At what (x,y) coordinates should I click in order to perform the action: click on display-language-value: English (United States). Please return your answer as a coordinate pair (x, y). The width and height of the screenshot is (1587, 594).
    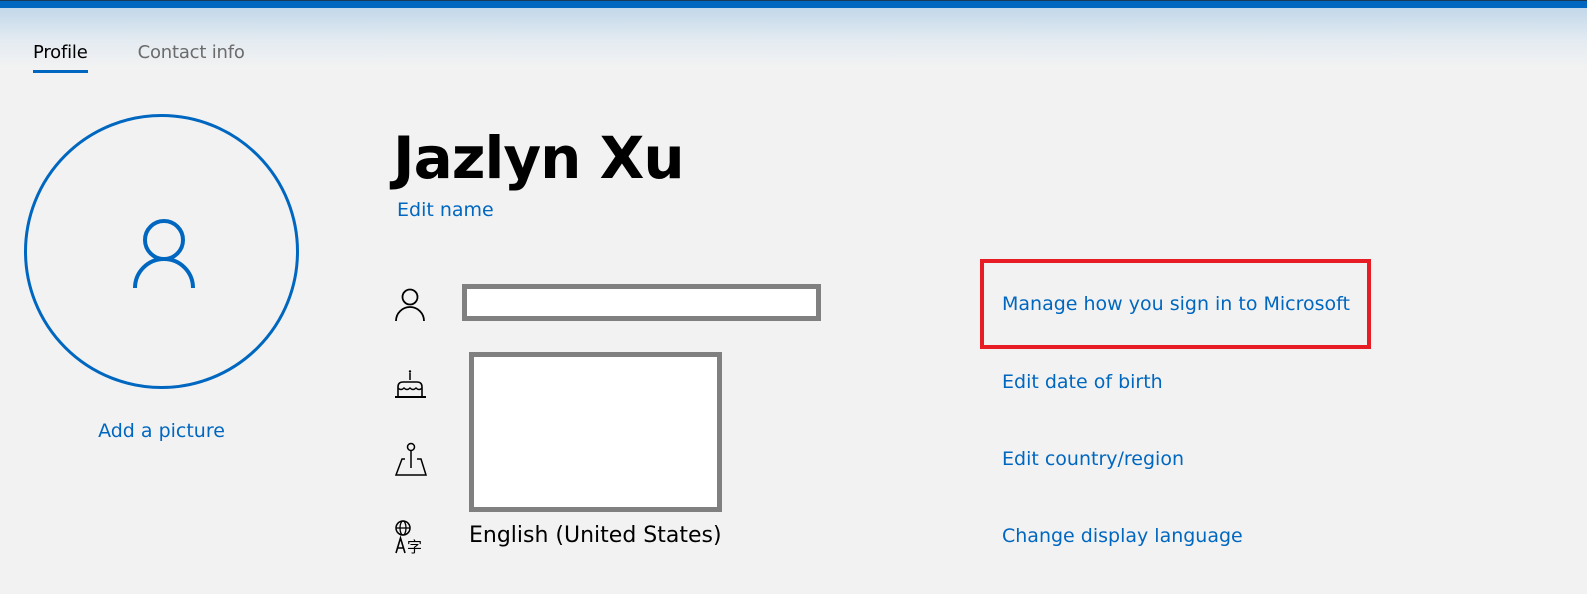
    Looking at the image, I should click on (595, 535).